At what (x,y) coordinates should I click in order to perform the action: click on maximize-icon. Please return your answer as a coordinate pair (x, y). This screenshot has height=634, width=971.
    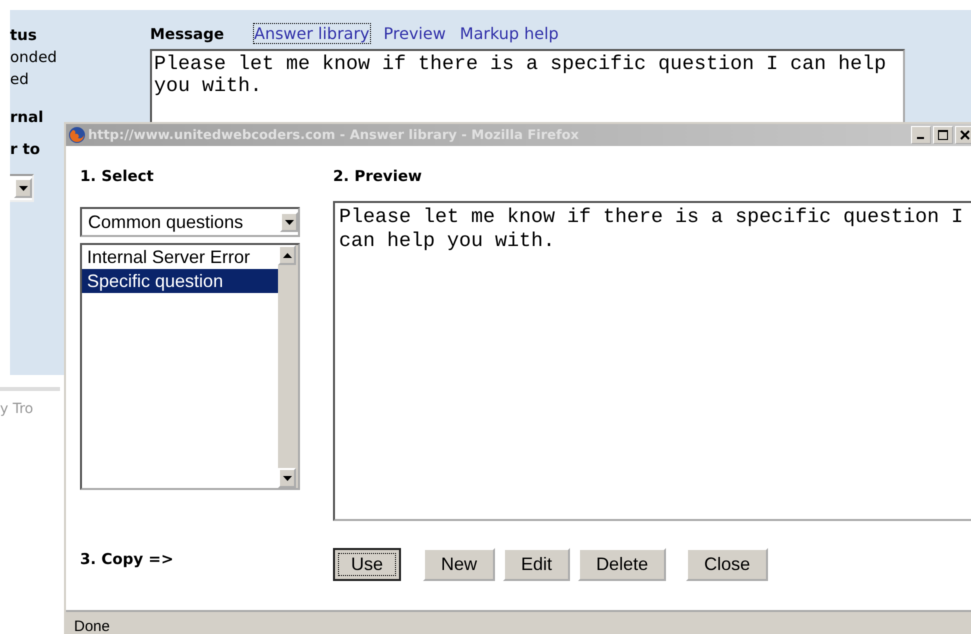
    Looking at the image, I should click on (943, 135).